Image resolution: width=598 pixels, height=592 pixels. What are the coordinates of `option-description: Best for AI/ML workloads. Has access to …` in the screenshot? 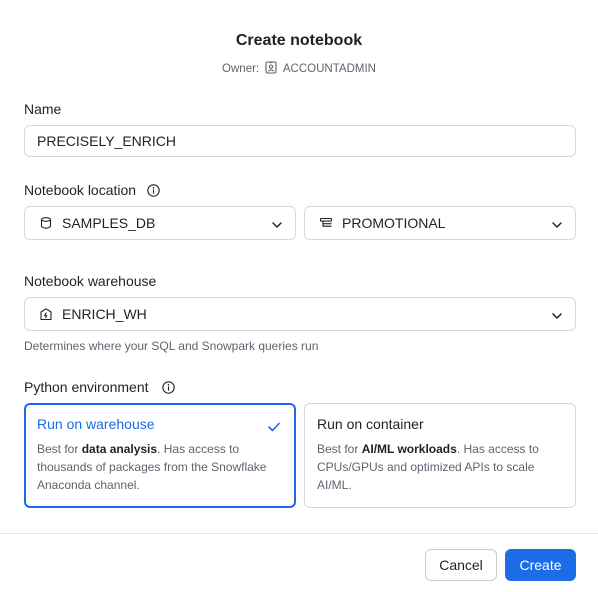 It's located at (440, 467).